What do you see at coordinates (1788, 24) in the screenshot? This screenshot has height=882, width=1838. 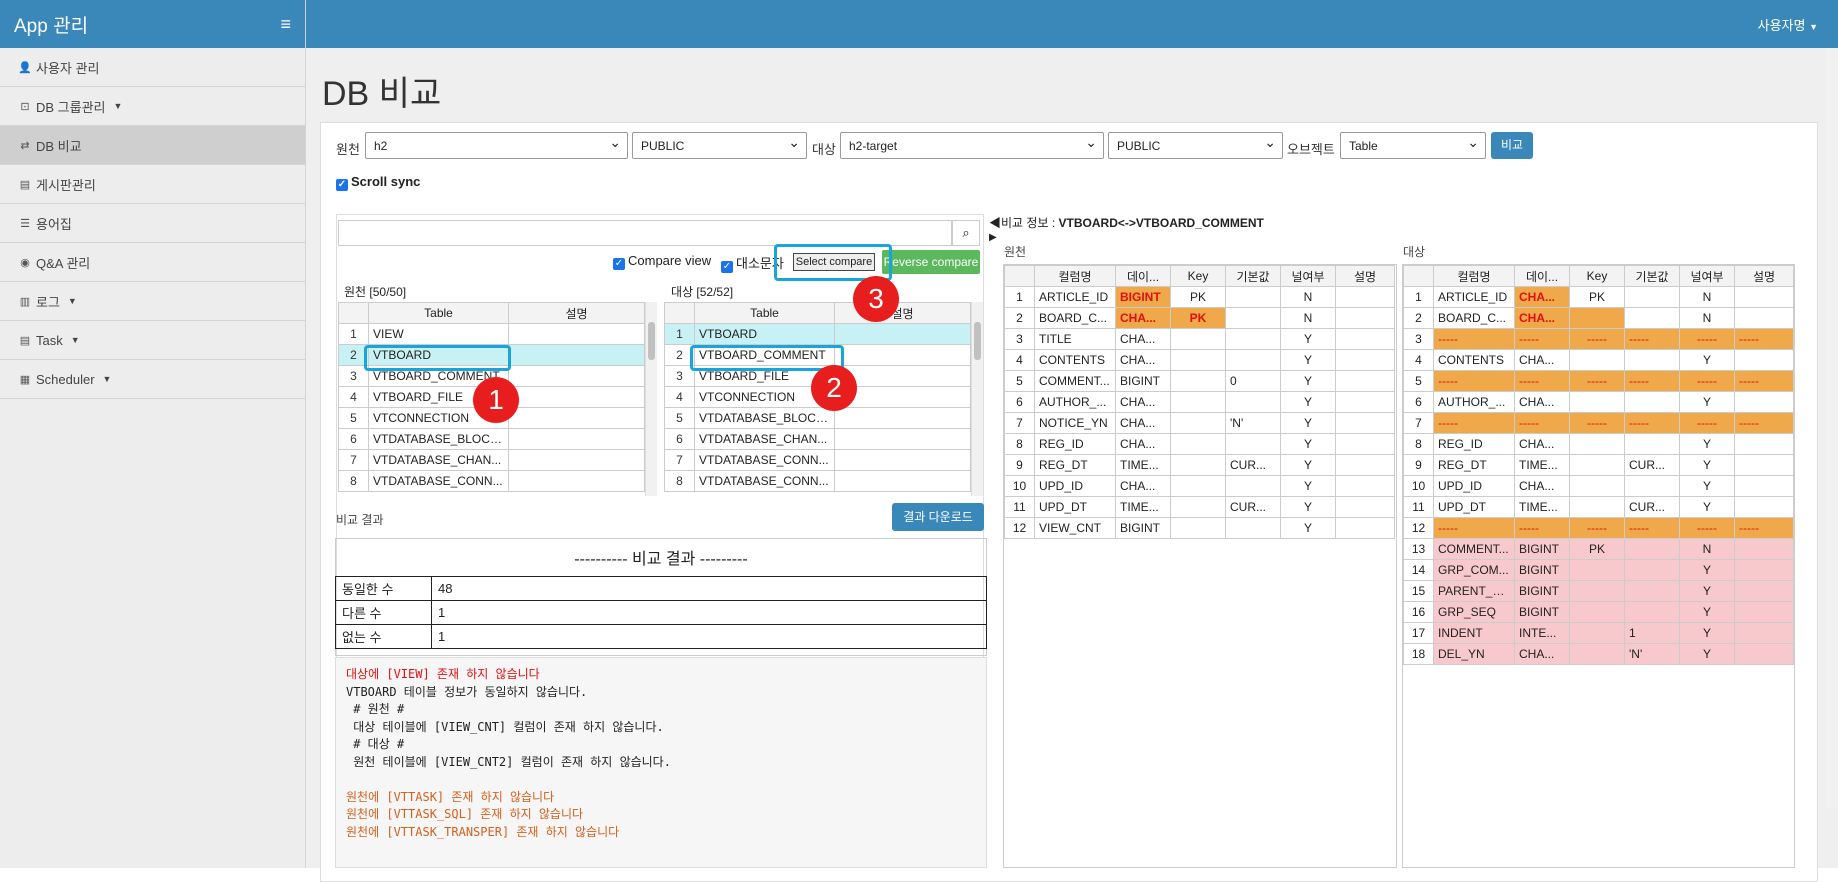 I see `user-menu: 사용자명 ▼` at bounding box center [1788, 24].